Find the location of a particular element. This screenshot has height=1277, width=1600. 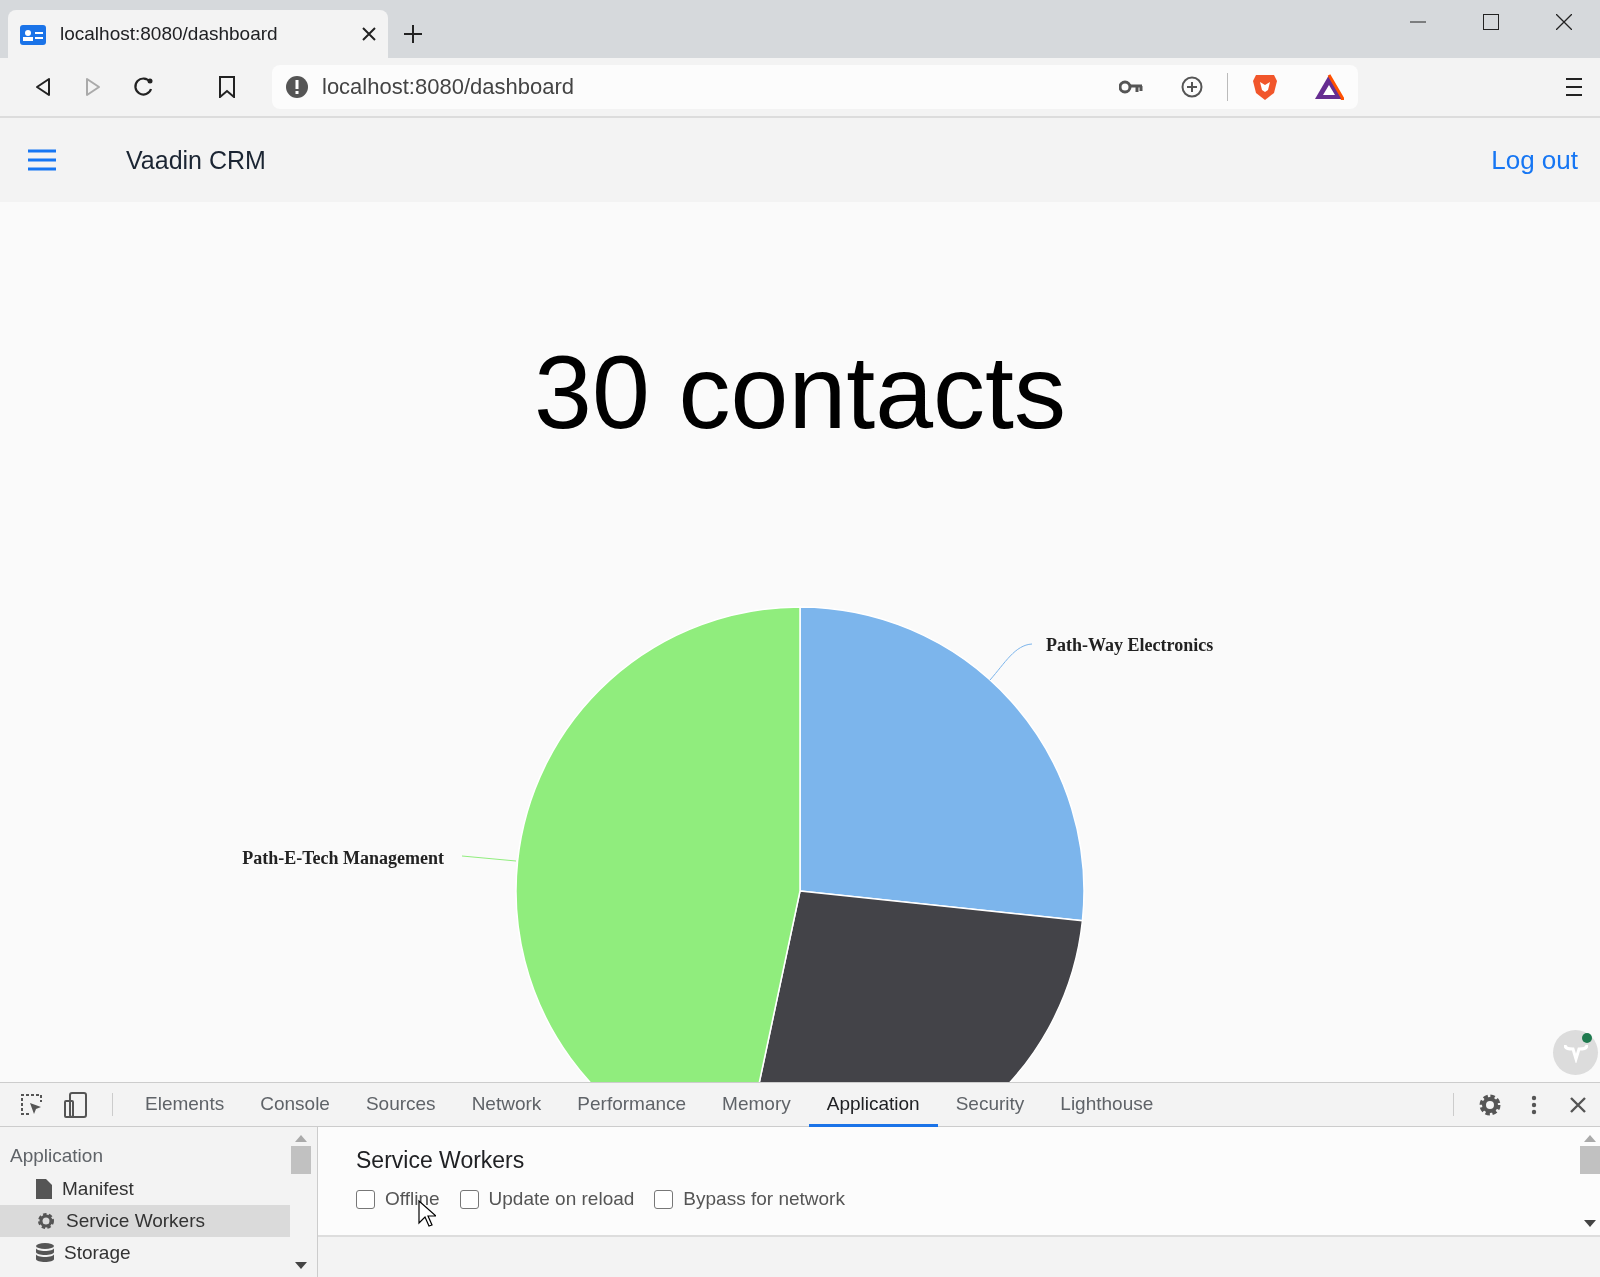

checkbox-label: Update on reload is located at coordinates (561, 1199).